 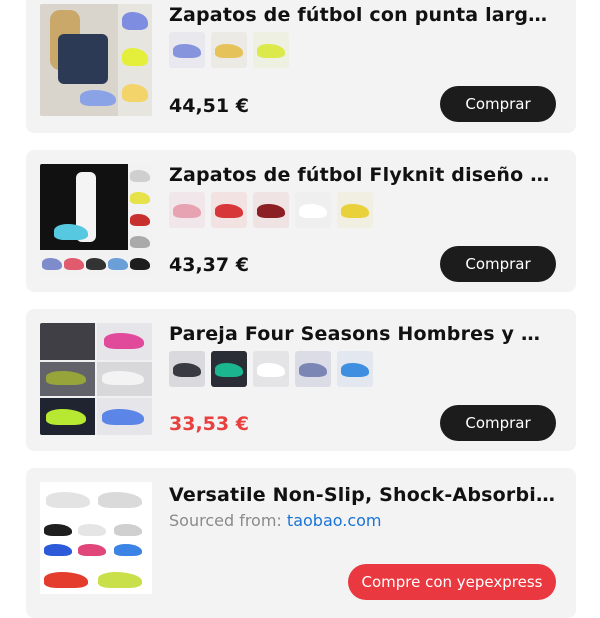 I want to click on product-price: 43,37 €, so click(x=209, y=265).